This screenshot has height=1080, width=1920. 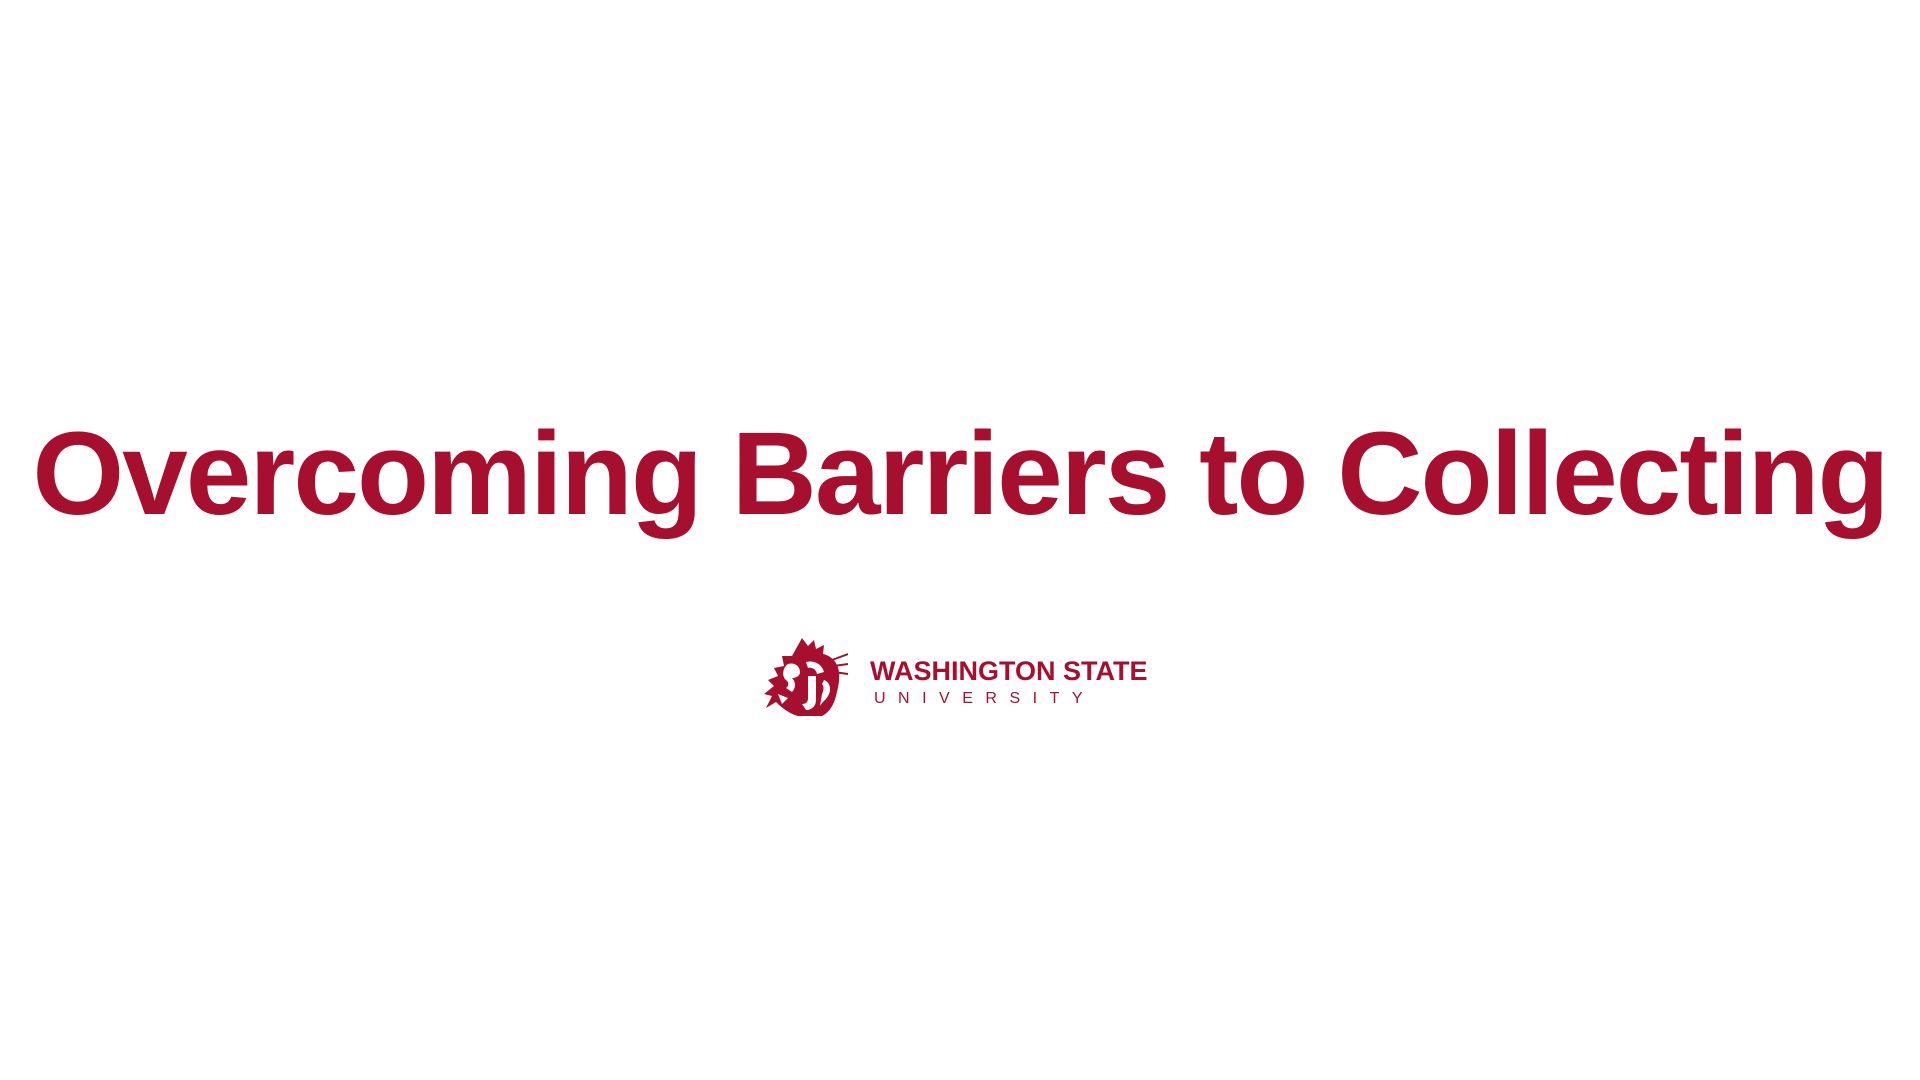 I want to click on university-wordmark: WASHINGTON STATE UNIVERSITY, so click(x=1009, y=682).